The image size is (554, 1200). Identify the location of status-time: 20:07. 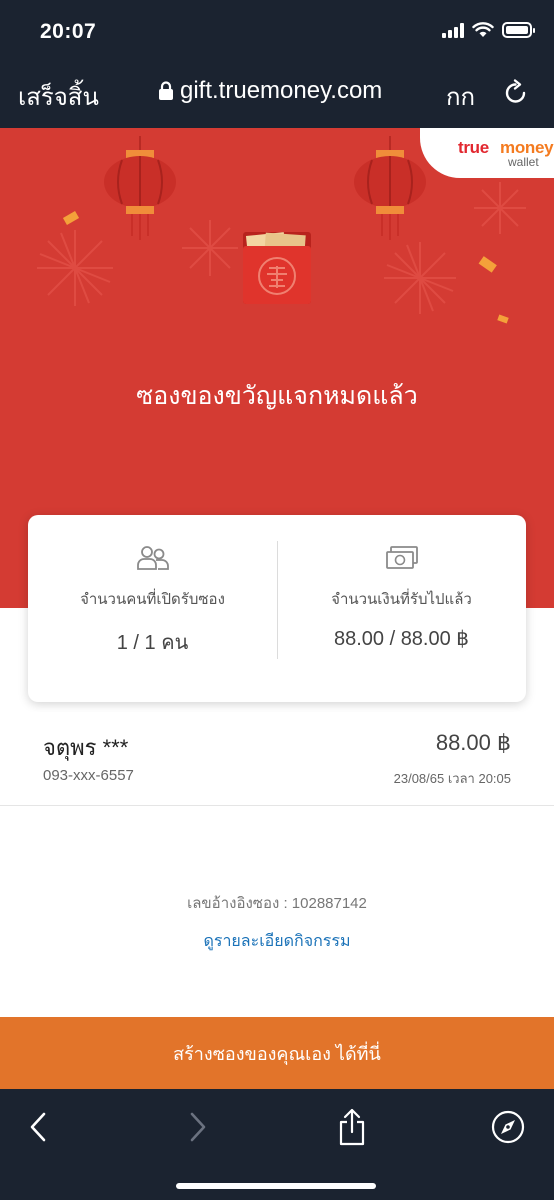
(68, 31).